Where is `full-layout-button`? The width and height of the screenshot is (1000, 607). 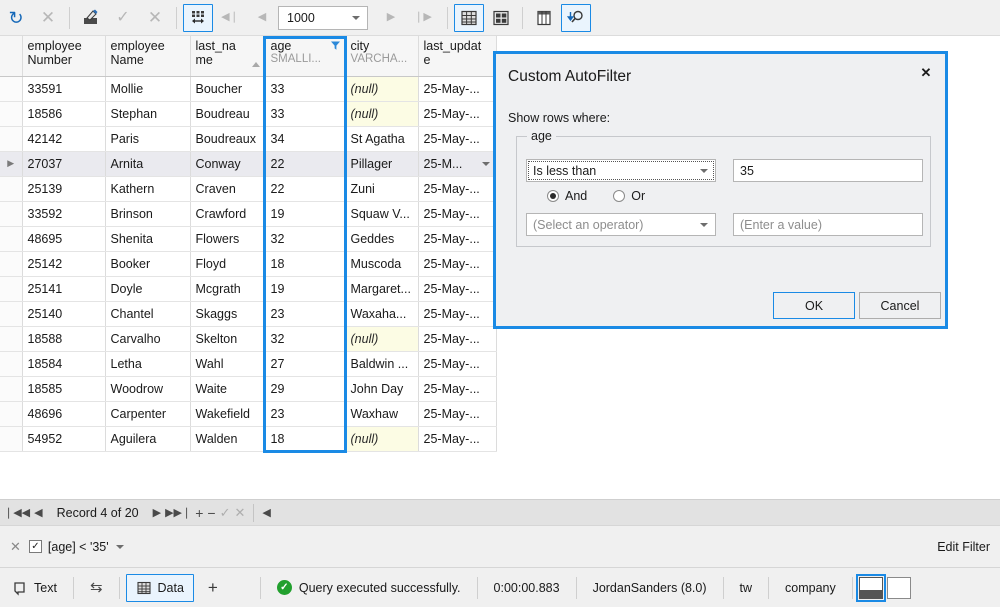 full-layout-button is located at coordinates (898, 587).